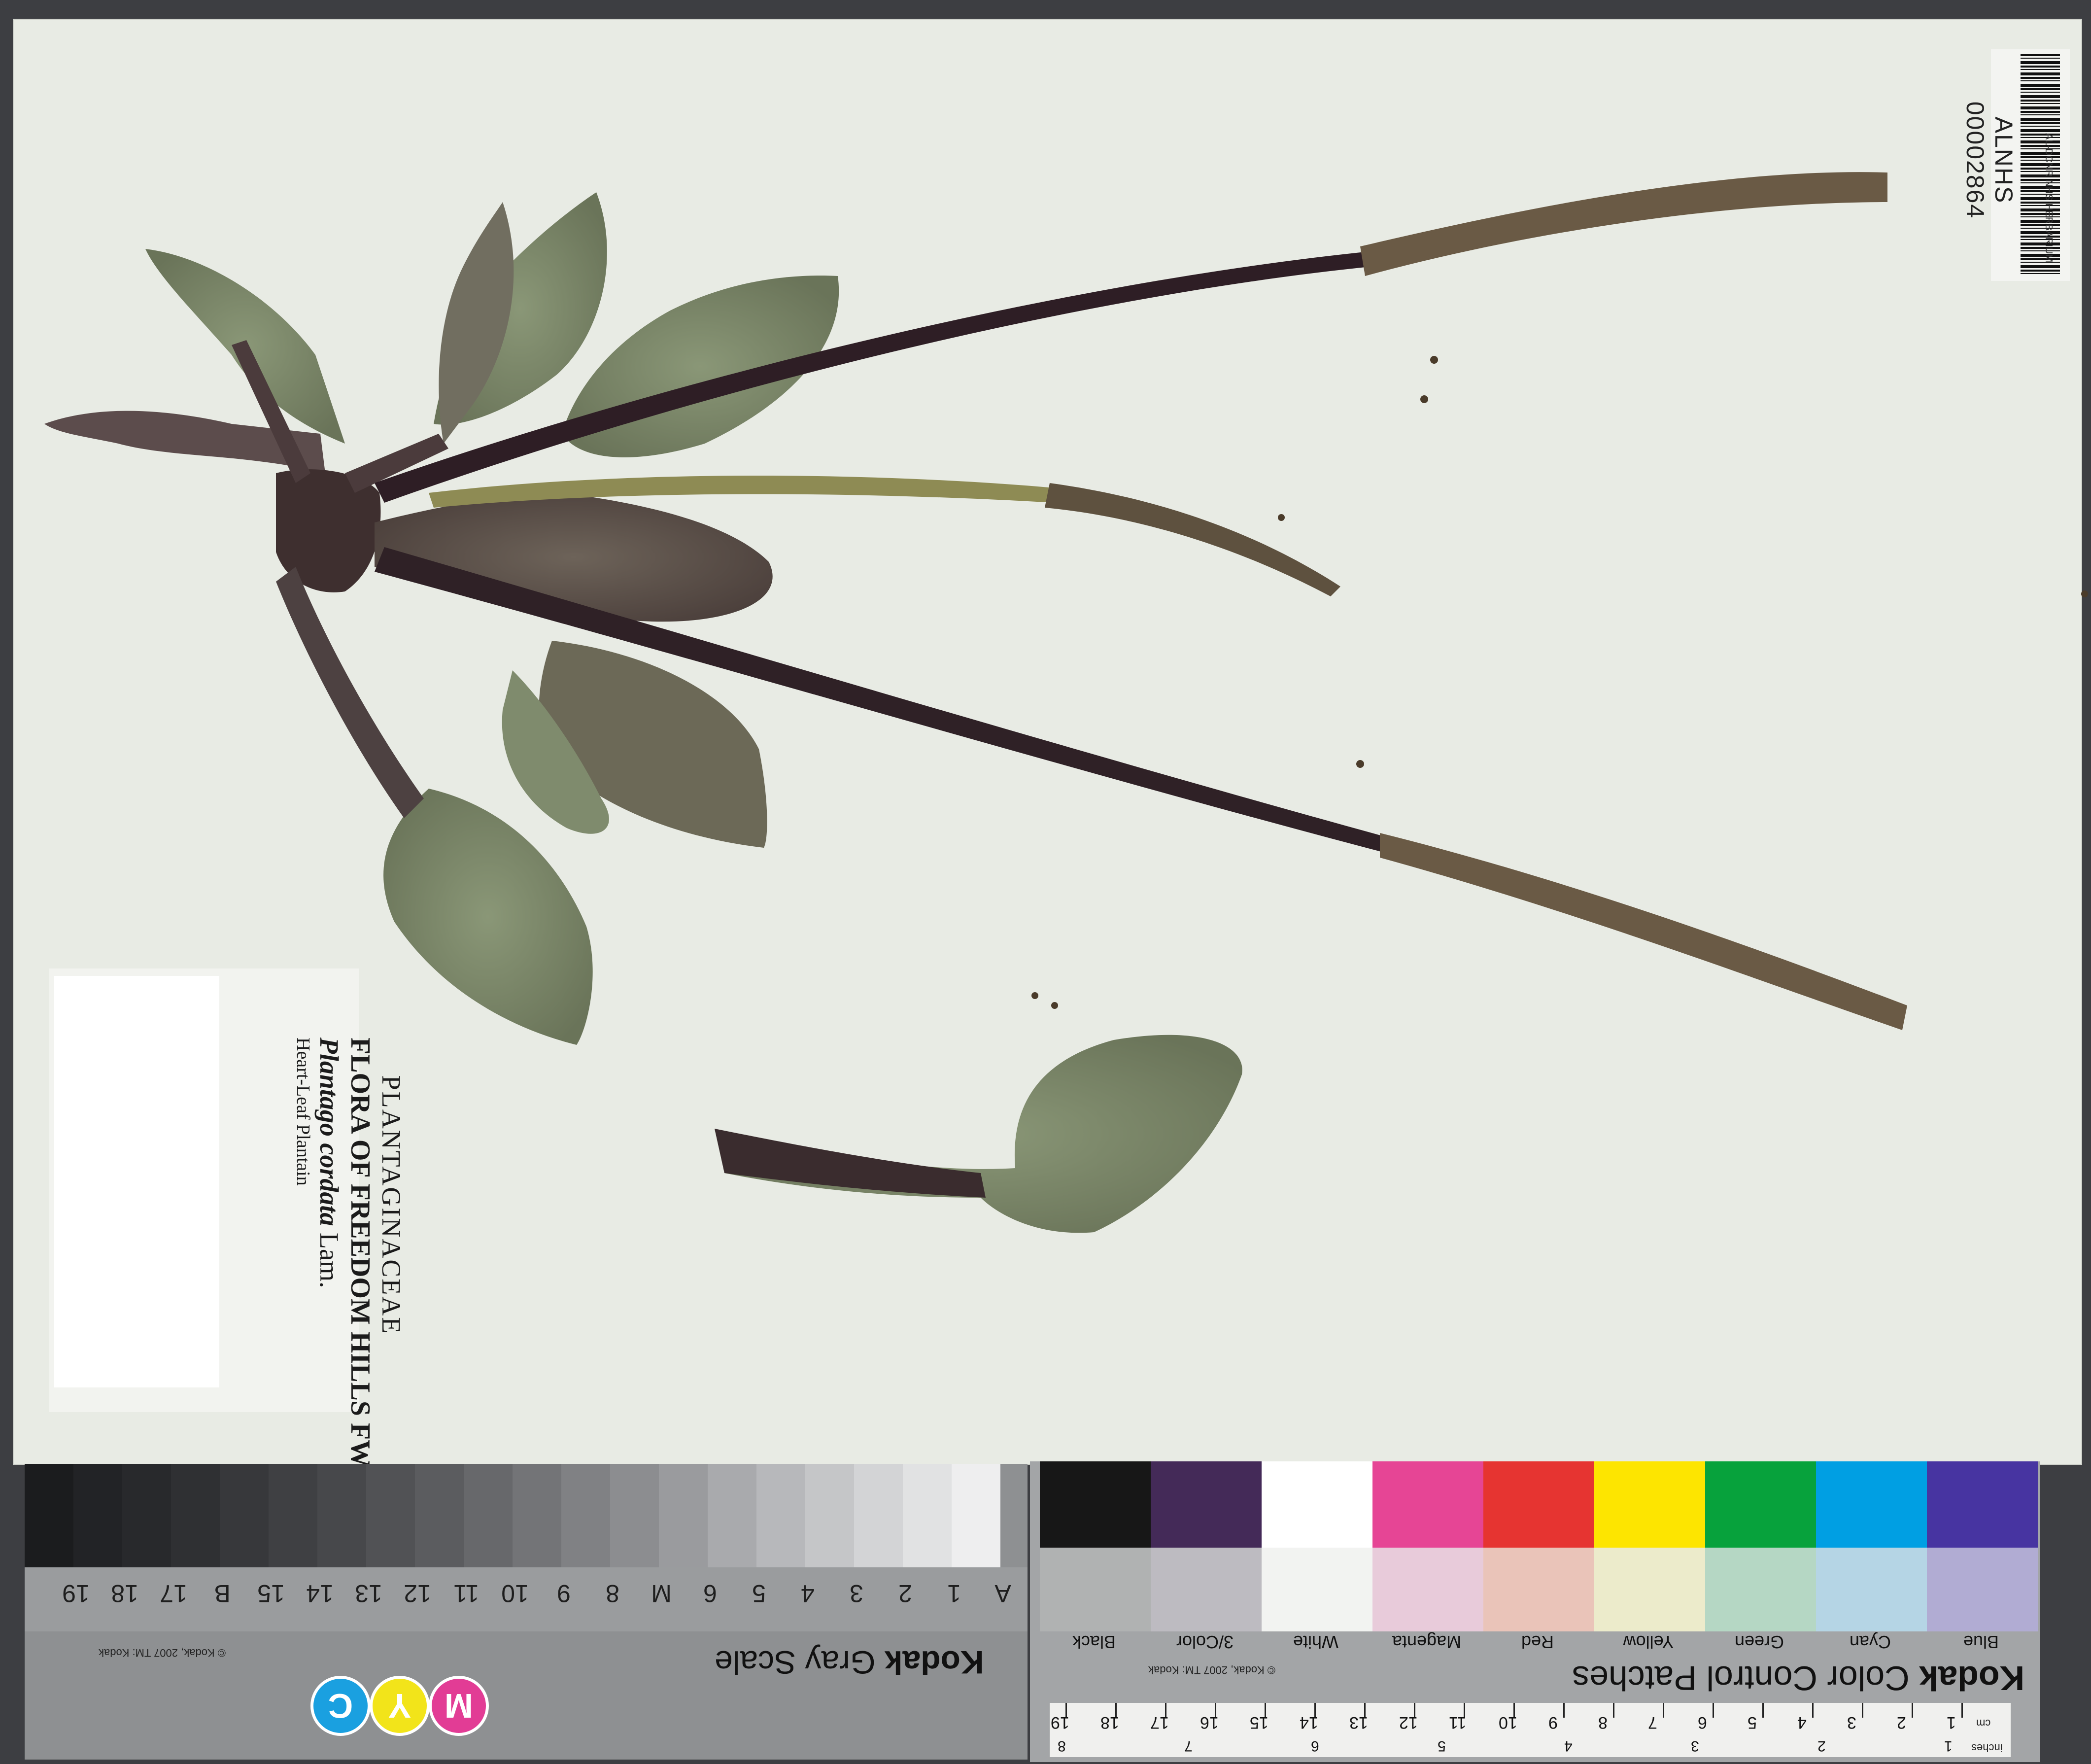 This screenshot has width=2091, height=1764. What do you see at coordinates (1851, 1722) in the screenshot?
I see `ruler-cm-number: 3` at bounding box center [1851, 1722].